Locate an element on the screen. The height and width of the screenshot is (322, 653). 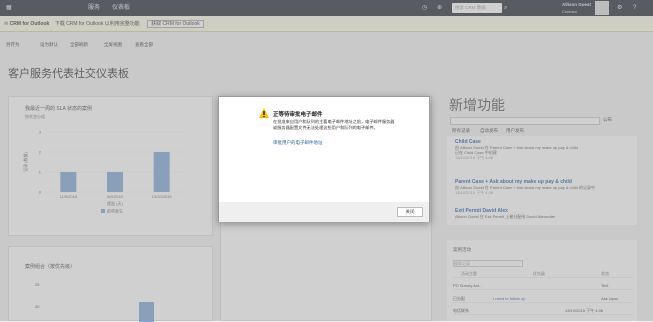
dialog-title: 正等待审批电子邮件 is located at coordinates (298, 115).